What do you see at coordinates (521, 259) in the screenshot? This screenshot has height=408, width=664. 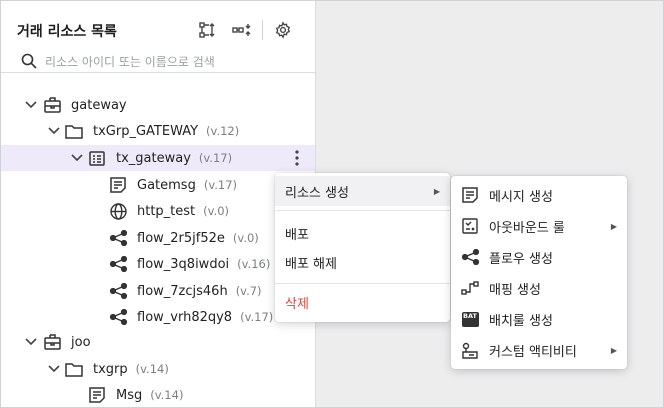 I see `submenu-item-label: 플로우 생성` at bounding box center [521, 259].